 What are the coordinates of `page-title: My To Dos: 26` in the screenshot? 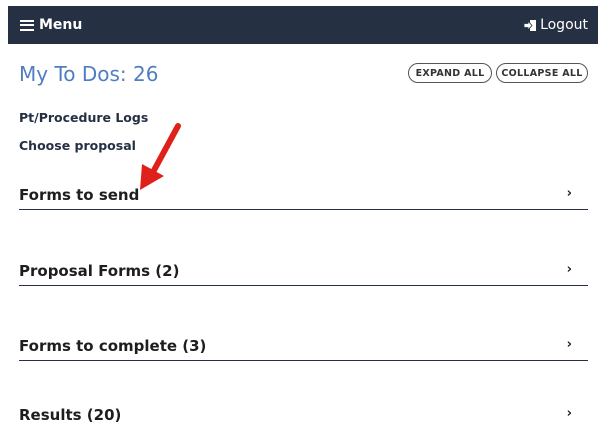 It's located at (89, 74).